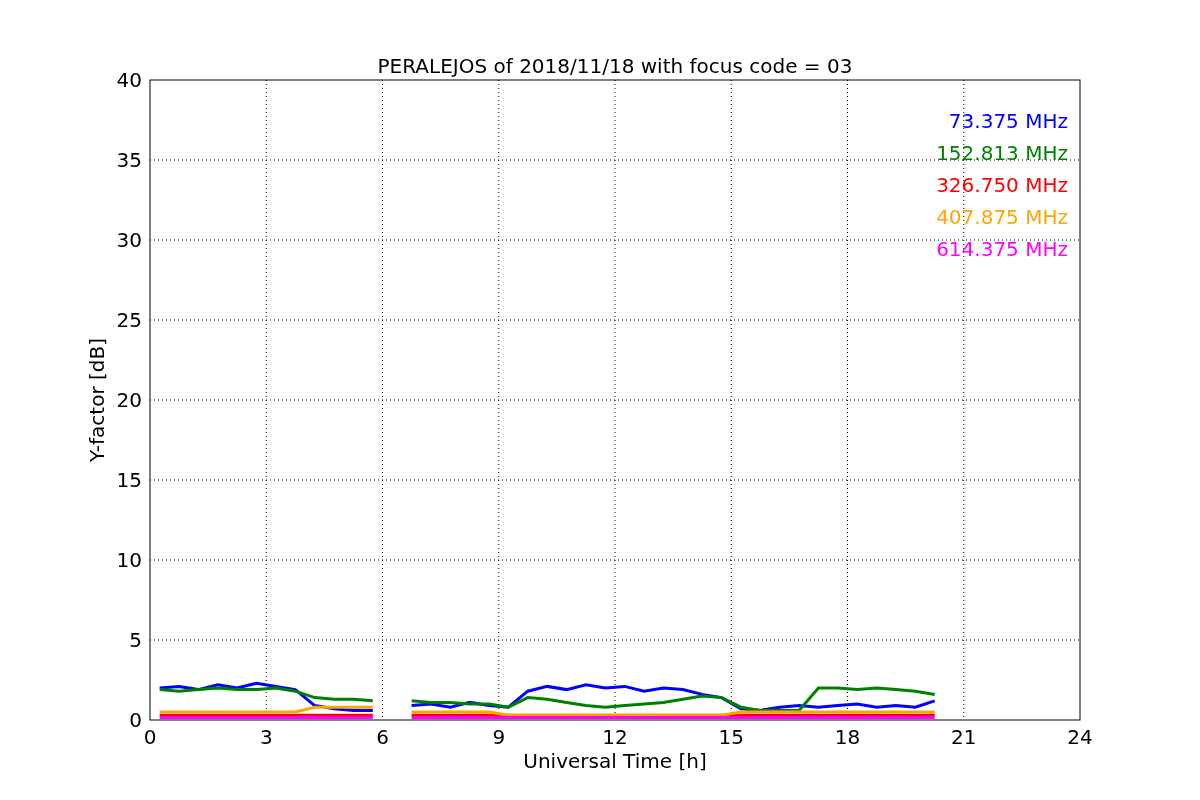  I want to click on y-tick-label: 40, so click(129, 80).